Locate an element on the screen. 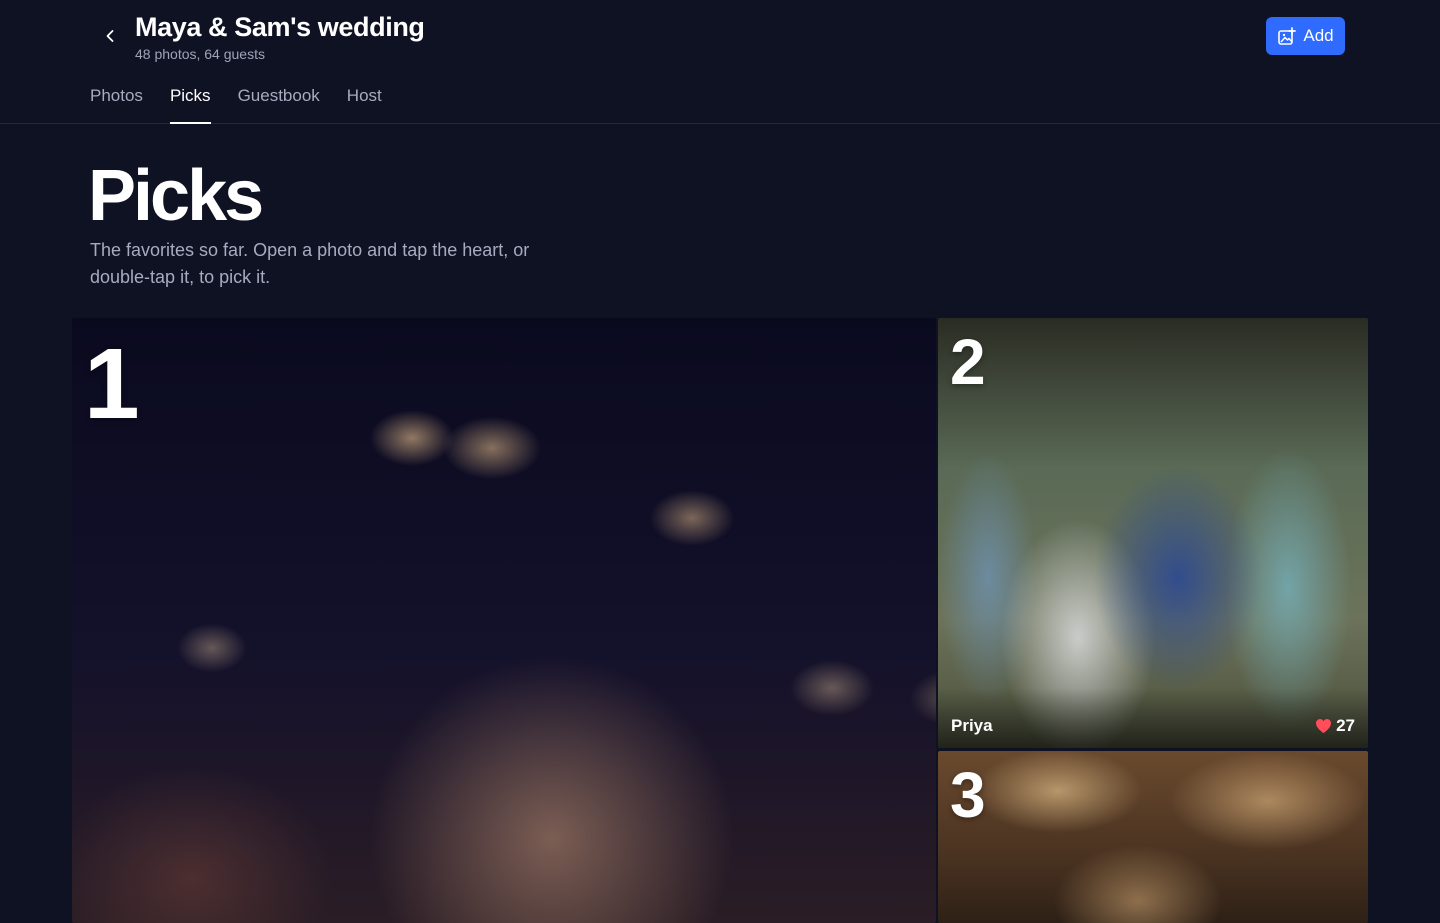  chevron-left-icon is located at coordinates (110, 36).